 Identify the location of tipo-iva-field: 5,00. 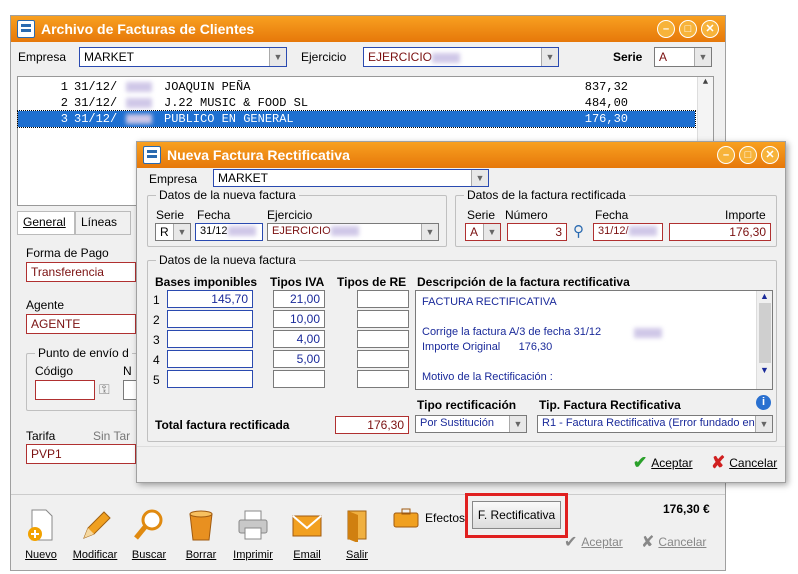
(299, 359).